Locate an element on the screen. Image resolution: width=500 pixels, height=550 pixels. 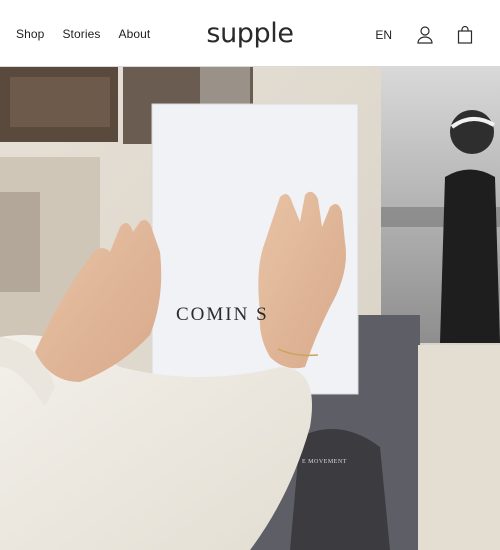
shopping-bag-icon is located at coordinates (465, 35).